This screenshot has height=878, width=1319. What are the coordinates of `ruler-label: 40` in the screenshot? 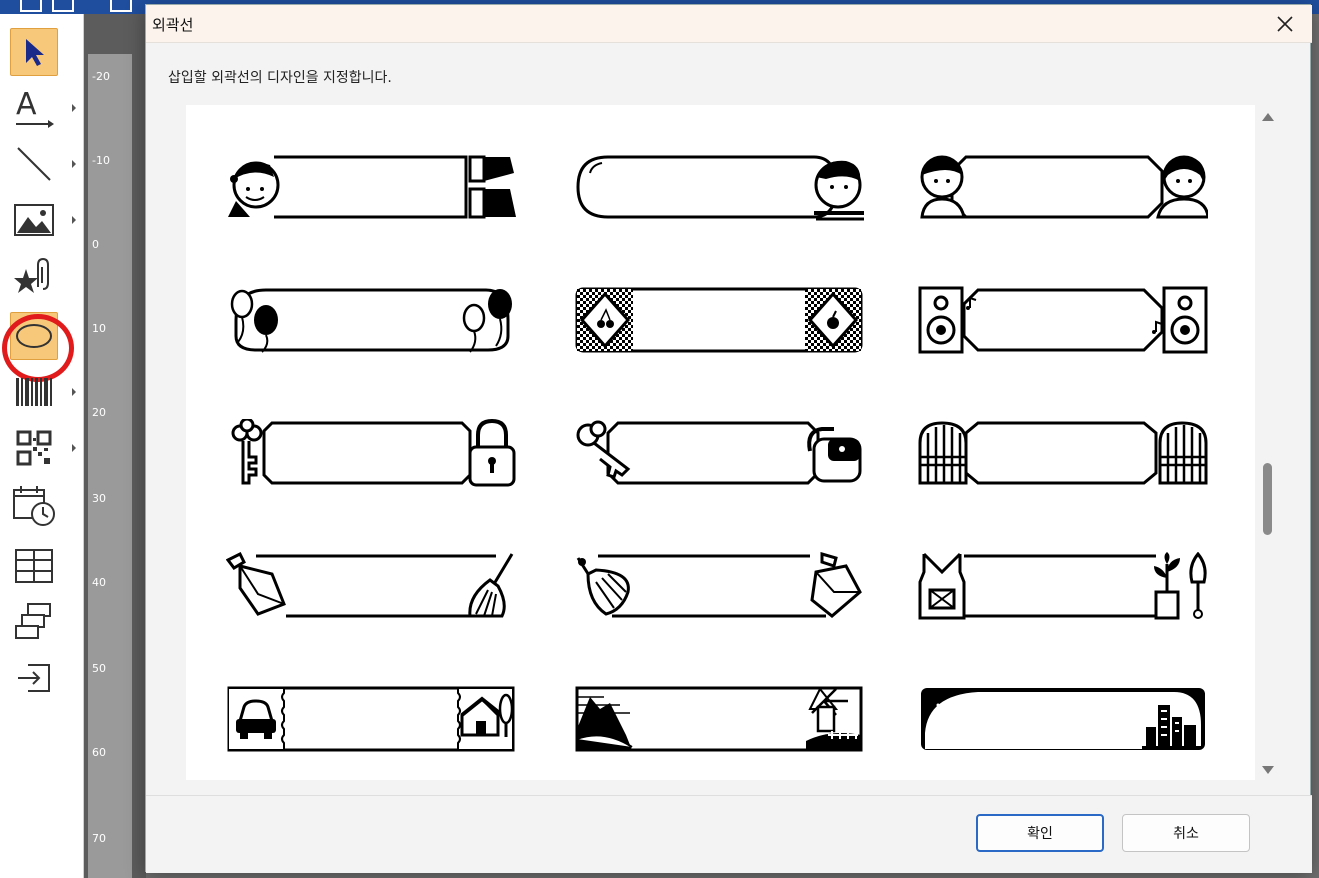 It's located at (99, 582).